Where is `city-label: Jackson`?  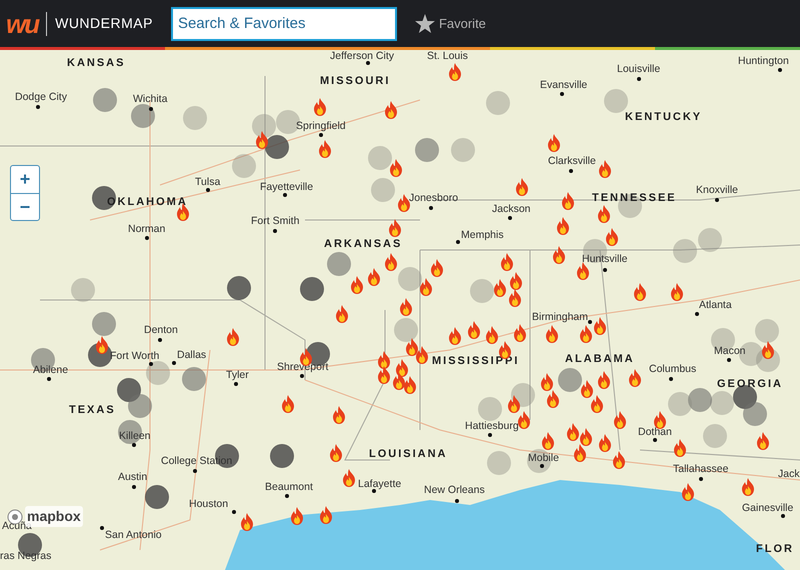
city-label: Jackson is located at coordinates (511, 209).